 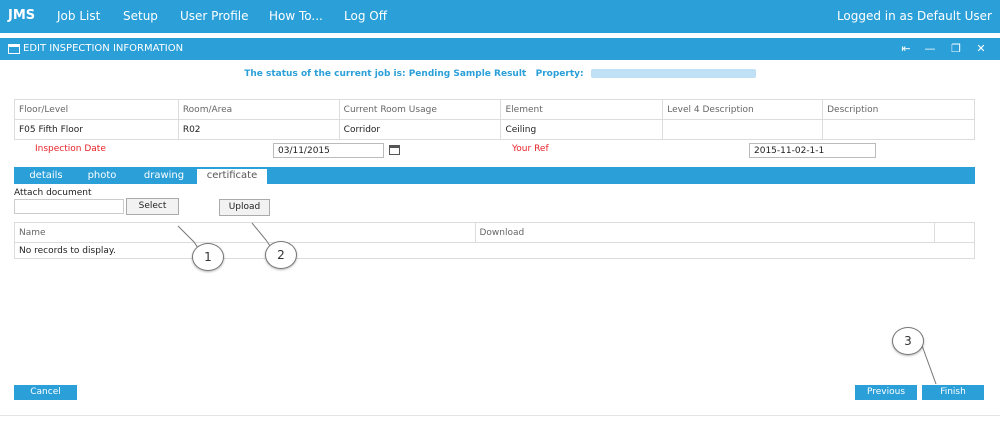 I want to click on callout-3: 3, so click(x=908, y=341).